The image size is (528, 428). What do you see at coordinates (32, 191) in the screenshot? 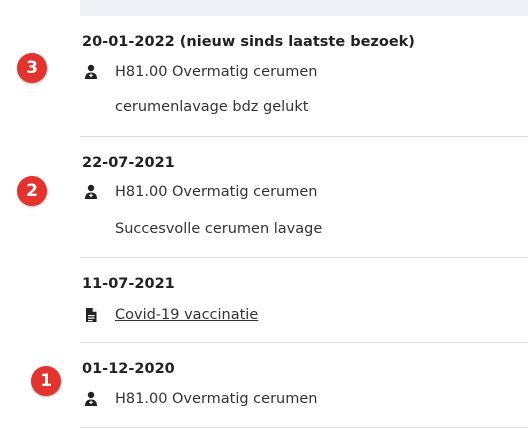
I see `annotation-badge-2: 2` at bounding box center [32, 191].